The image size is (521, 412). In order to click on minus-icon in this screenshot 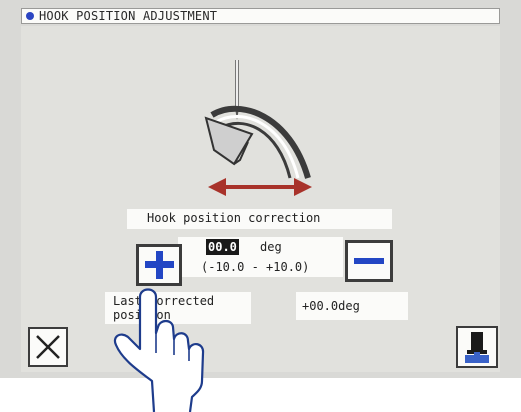, I will do `click(369, 261)`.